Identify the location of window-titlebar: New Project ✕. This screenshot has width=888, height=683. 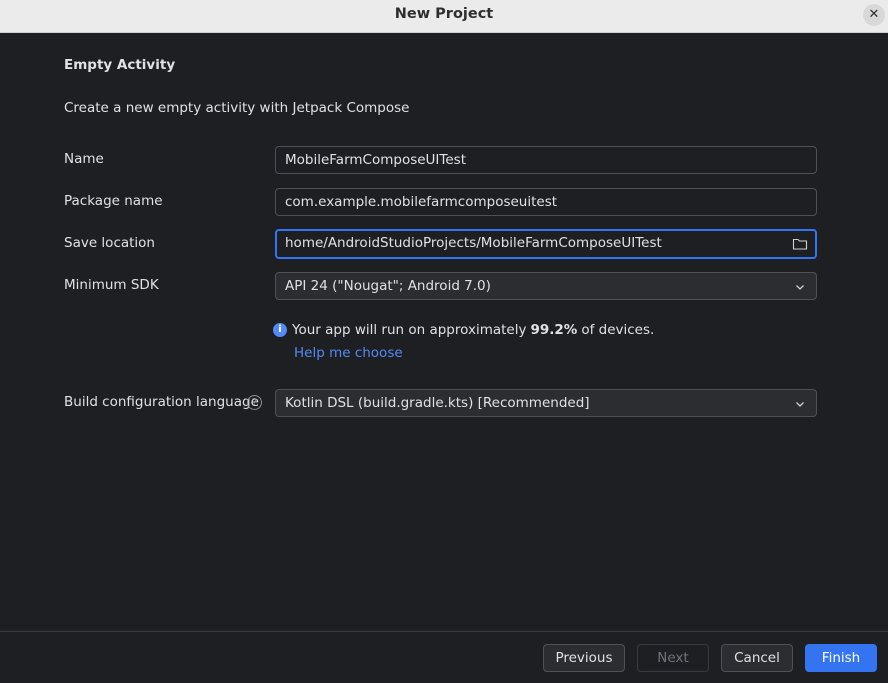
(444, 16).